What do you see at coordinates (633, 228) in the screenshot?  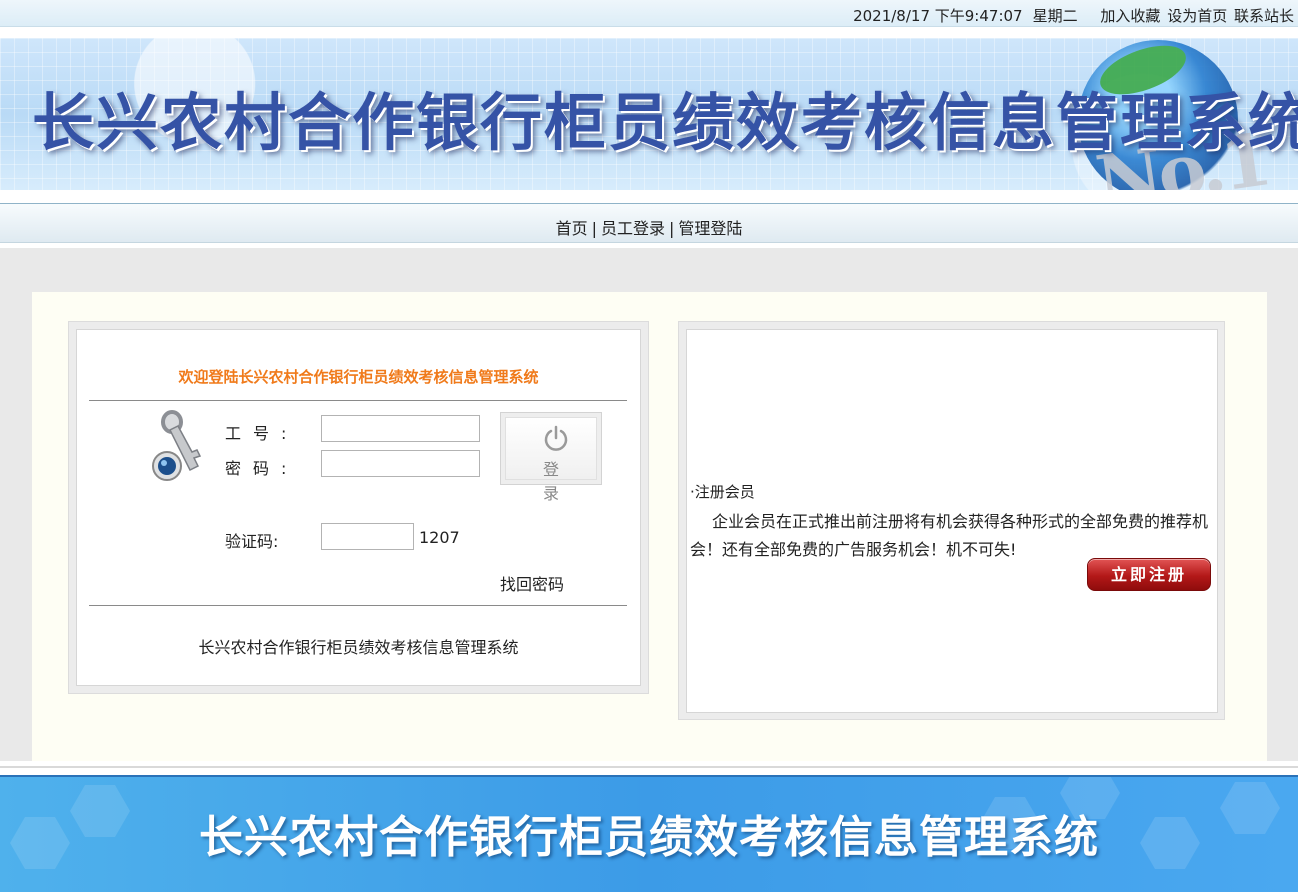 I see `nav-employee-login: 员工登录` at bounding box center [633, 228].